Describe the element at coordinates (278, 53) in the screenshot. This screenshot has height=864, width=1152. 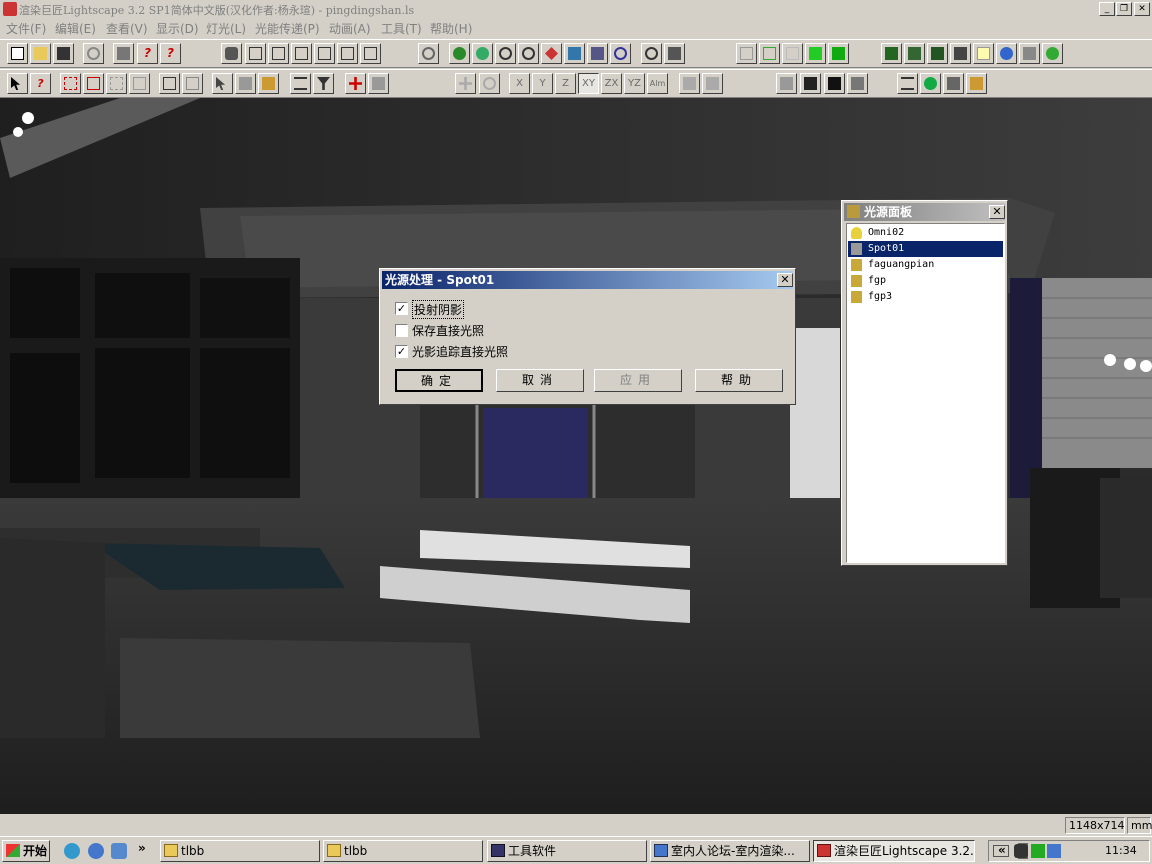
I see `view-cube-2-button` at that location.